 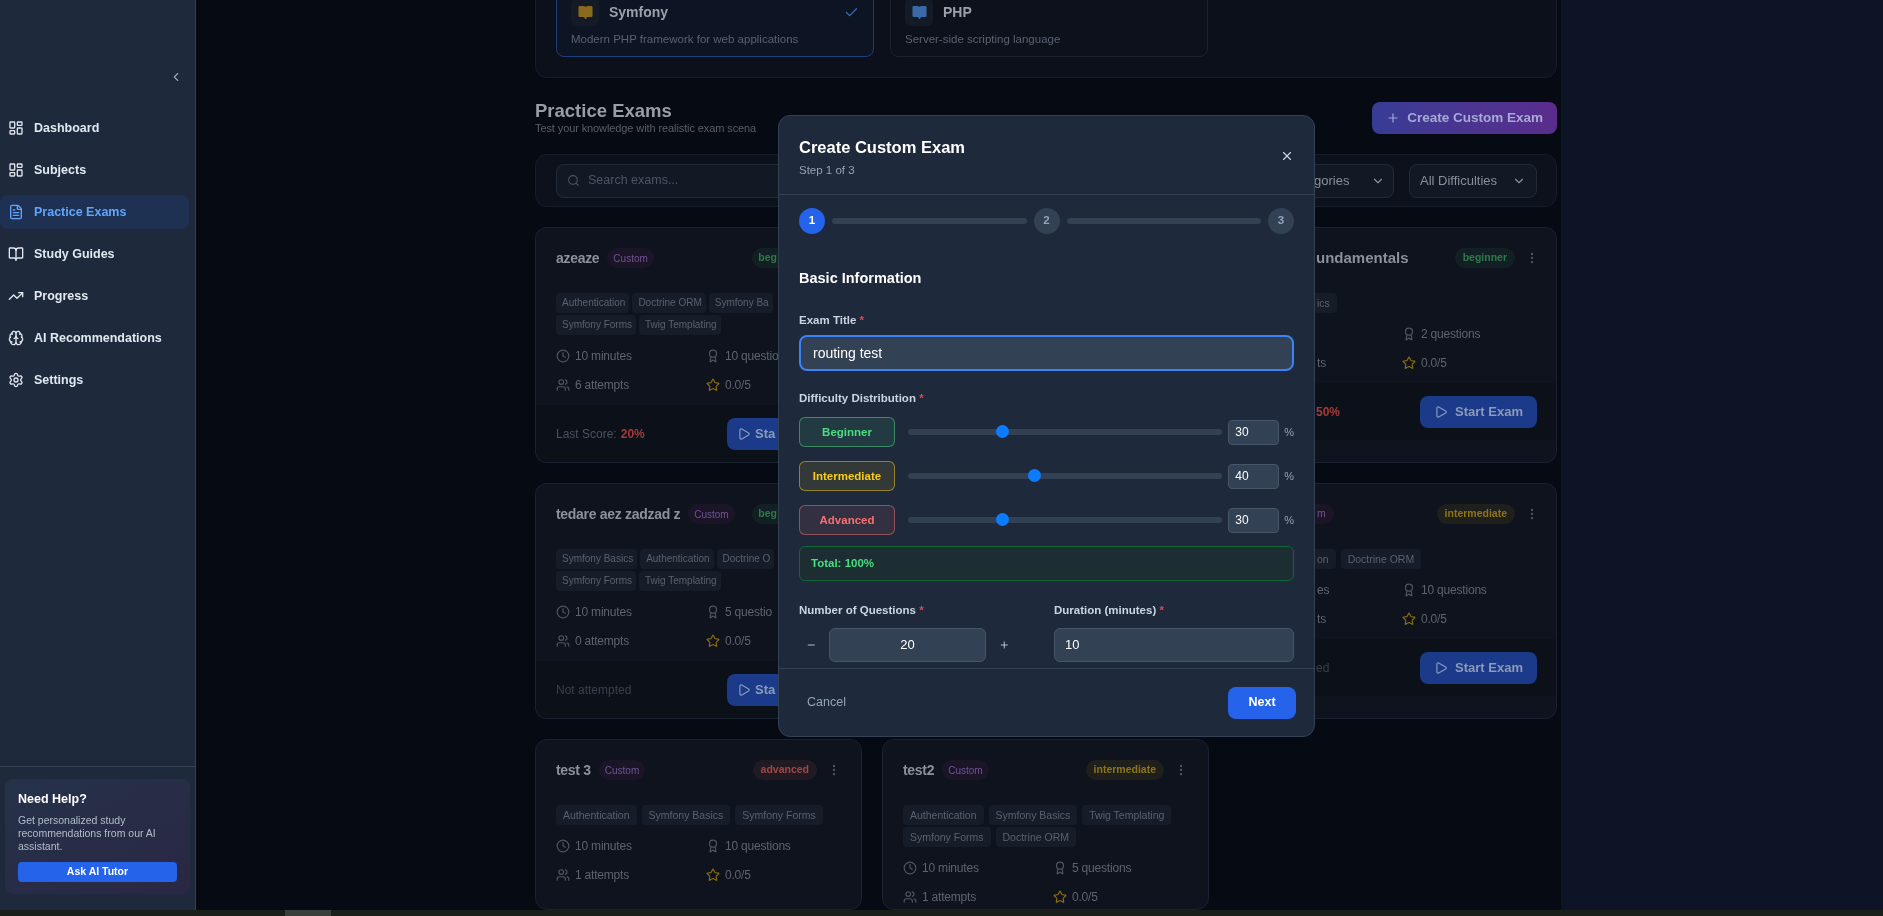 What do you see at coordinates (751, 356) in the screenshot?
I see `stat-text: 10 questio` at bounding box center [751, 356].